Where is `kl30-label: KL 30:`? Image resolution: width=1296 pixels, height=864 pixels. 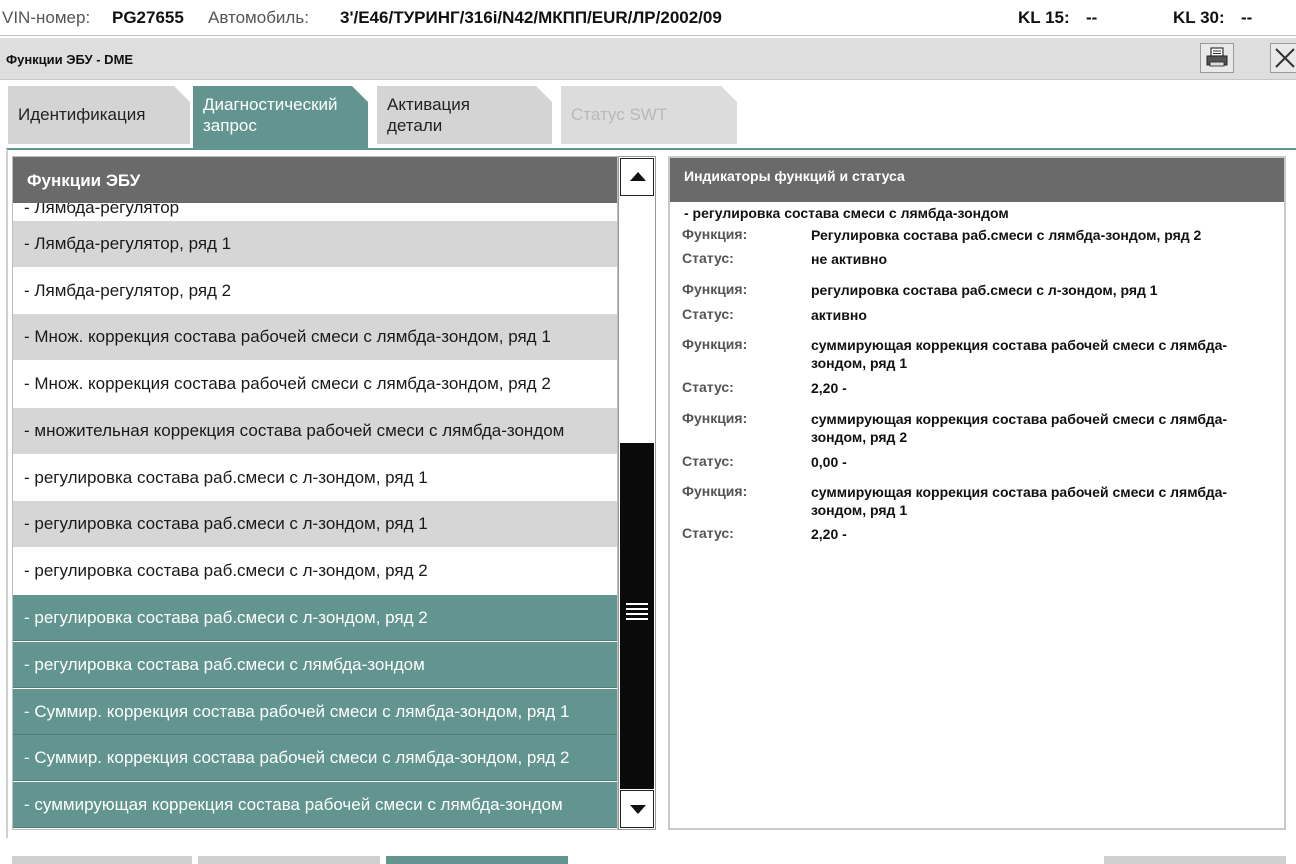 kl30-label: KL 30: is located at coordinates (1199, 17).